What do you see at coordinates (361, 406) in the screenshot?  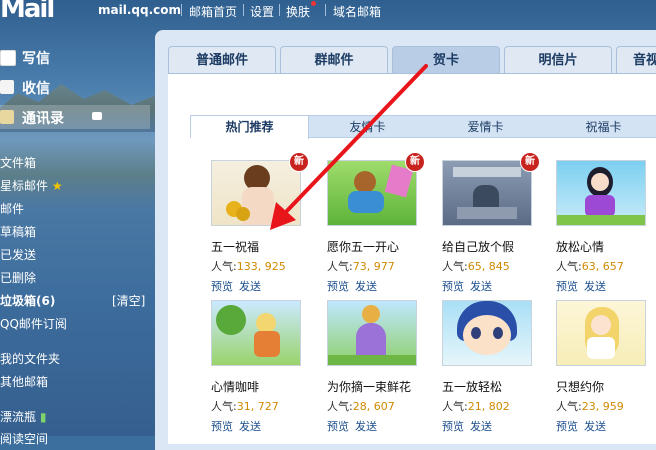 I see `popularity: 人气:28, 607` at bounding box center [361, 406].